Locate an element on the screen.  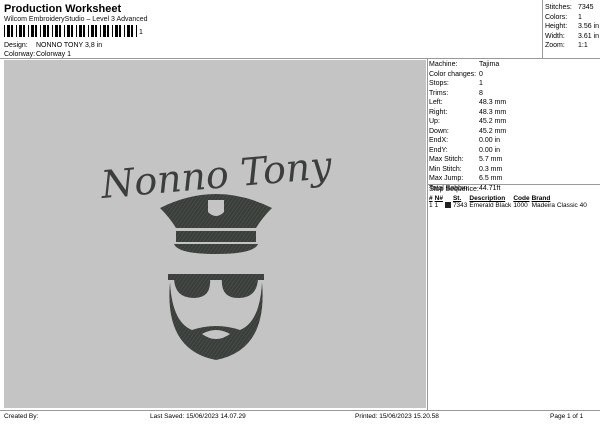
info-row: Machine: Tajima is located at coordinates (464, 64).